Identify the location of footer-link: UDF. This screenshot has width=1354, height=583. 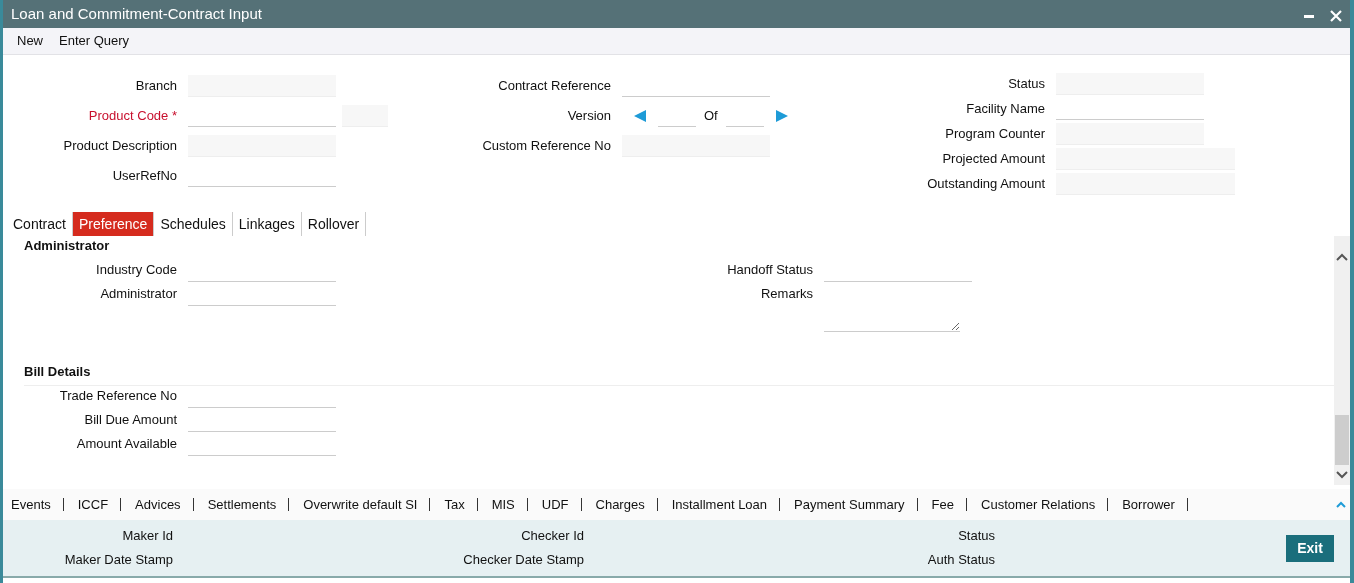
(559, 504).